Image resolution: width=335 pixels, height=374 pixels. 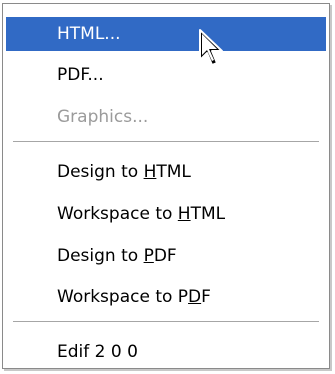 What do you see at coordinates (166, 352) in the screenshot?
I see `menu-item-edif-2-0-0: Edif 2 0 0` at bounding box center [166, 352].